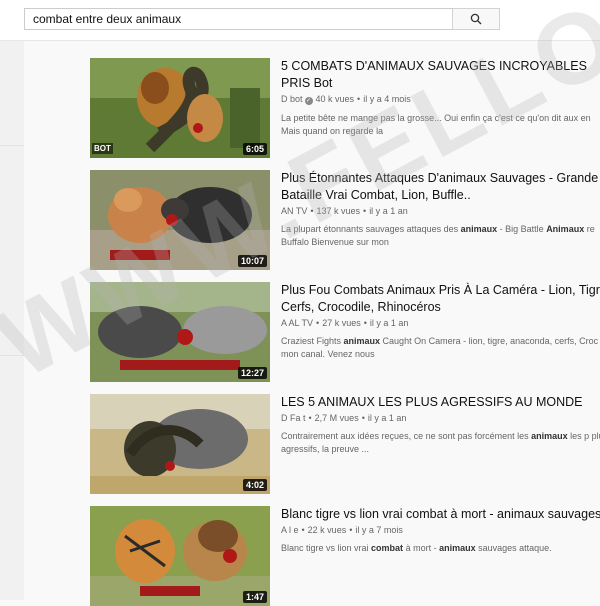  I want to click on search-button, so click(476, 19).